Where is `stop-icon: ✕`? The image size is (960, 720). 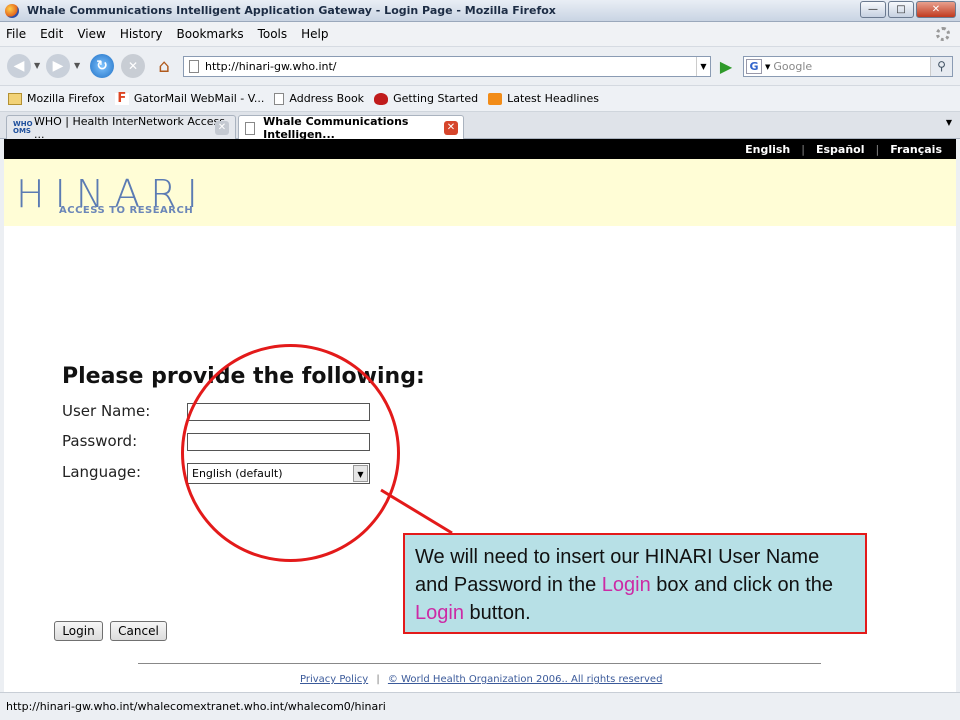 stop-icon: ✕ is located at coordinates (133, 66).